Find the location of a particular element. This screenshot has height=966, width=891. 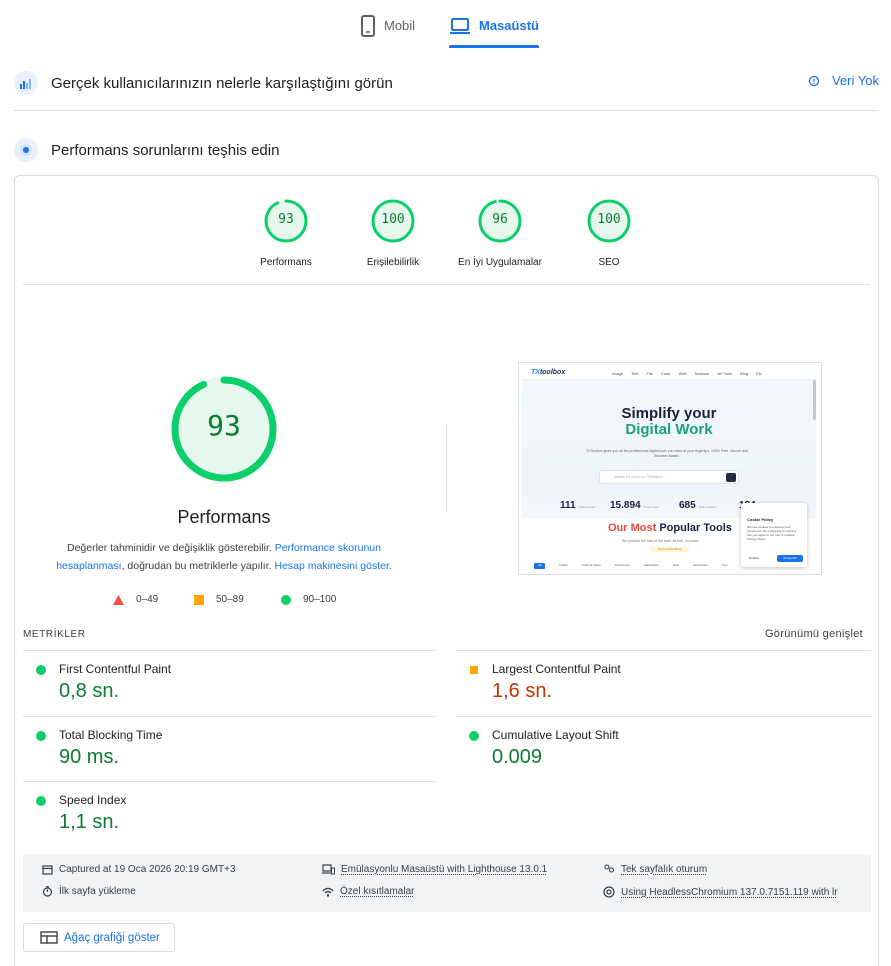

throttling-info: Özel kısıtlamalar is located at coordinates (368, 891).